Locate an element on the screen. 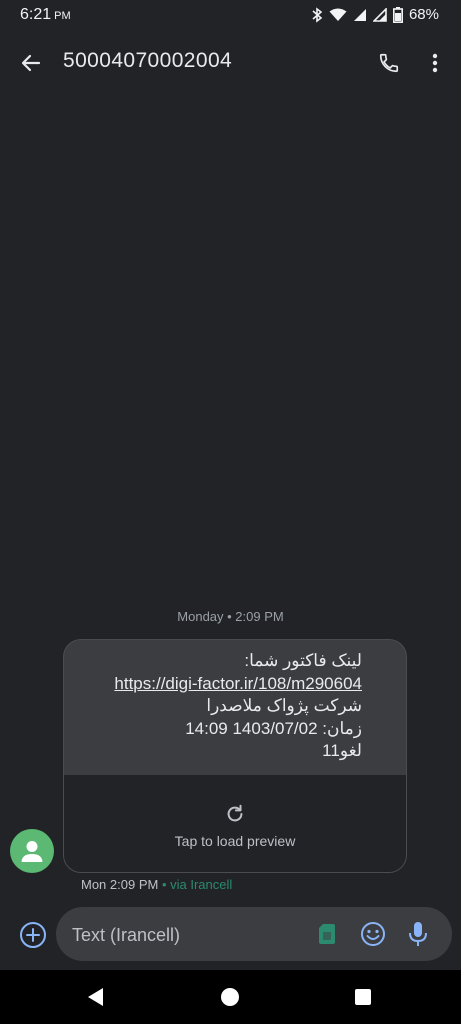 Image resolution: width=461 pixels, height=1024 pixels. conversation-title: 50004070002004 is located at coordinates (148, 60).